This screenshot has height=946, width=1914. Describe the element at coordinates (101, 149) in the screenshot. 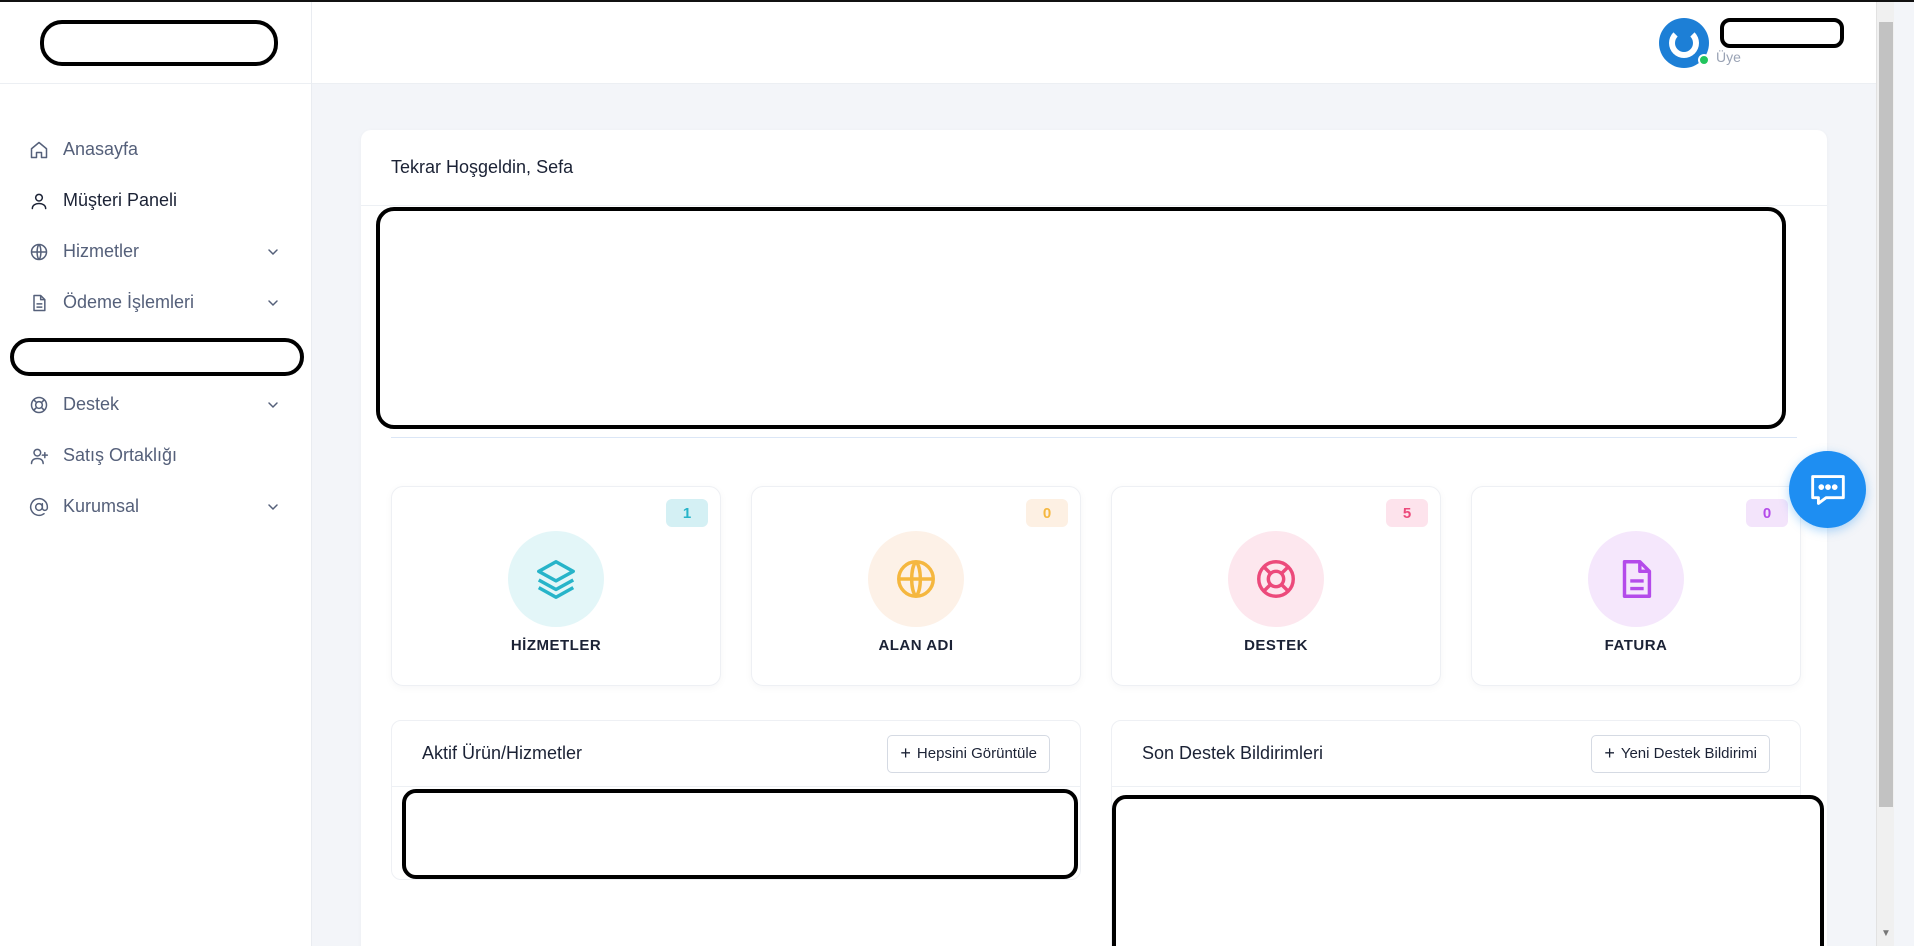

I see `sidebar-item-label: Anasayfa` at that location.